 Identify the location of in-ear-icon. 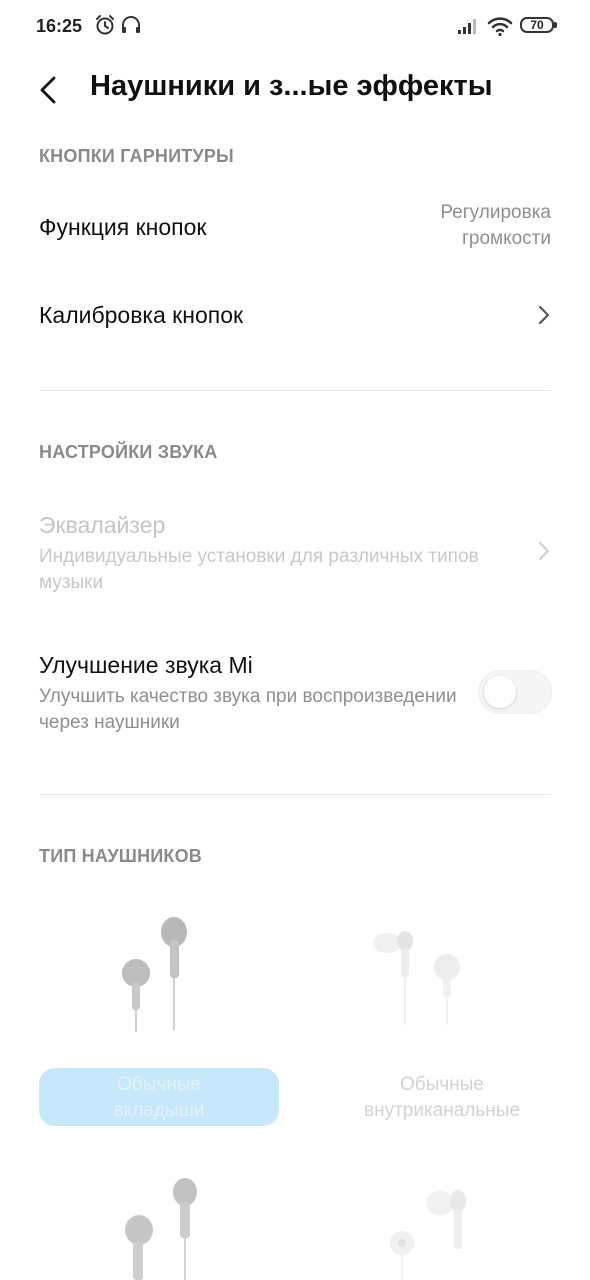
(420, 980).